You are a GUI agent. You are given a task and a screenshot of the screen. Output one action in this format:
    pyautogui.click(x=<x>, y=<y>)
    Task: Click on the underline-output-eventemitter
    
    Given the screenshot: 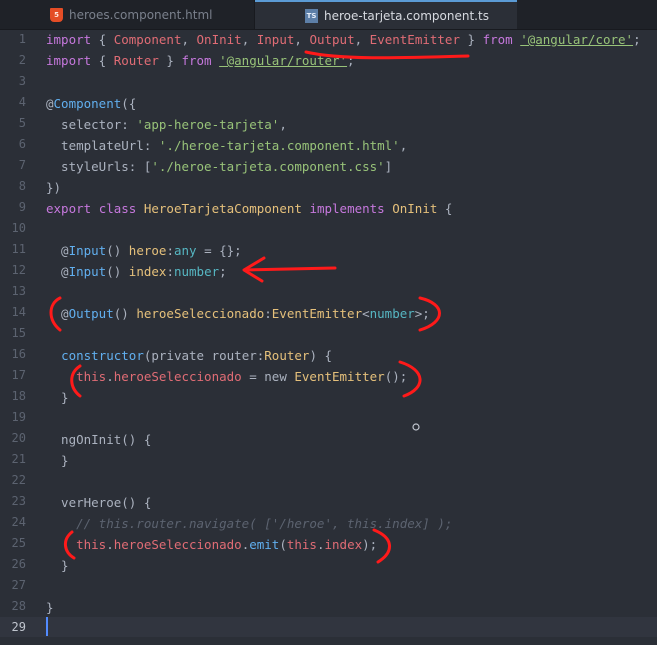 What is the action you would take?
    pyautogui.click(x=387, y=55)
    